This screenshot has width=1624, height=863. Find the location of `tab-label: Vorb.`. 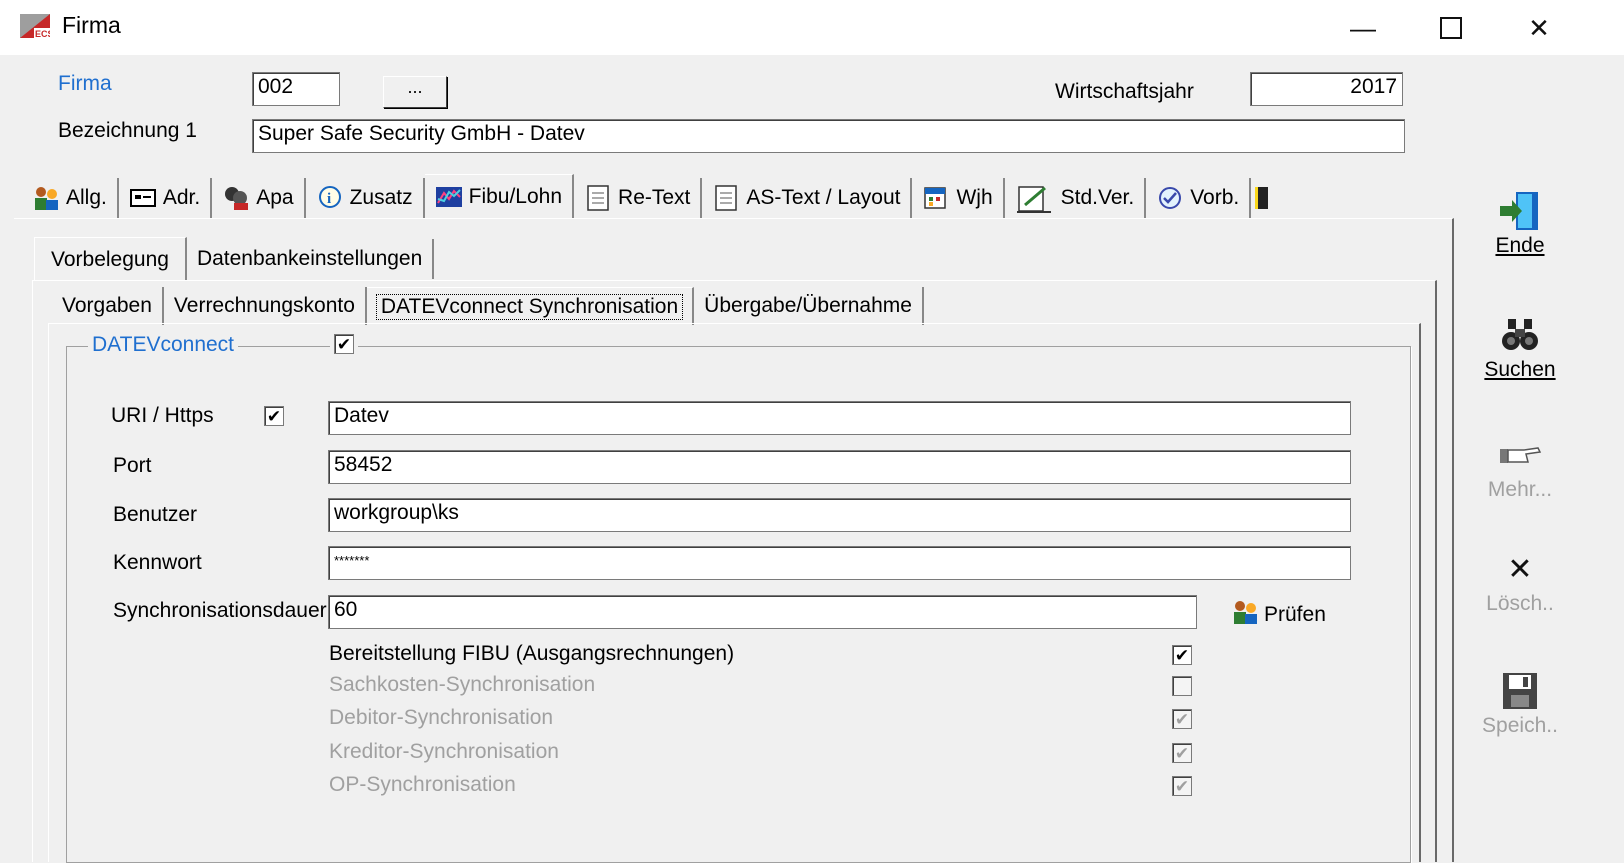

tab-label: Vorb. is located at coordinates (1215, 197).